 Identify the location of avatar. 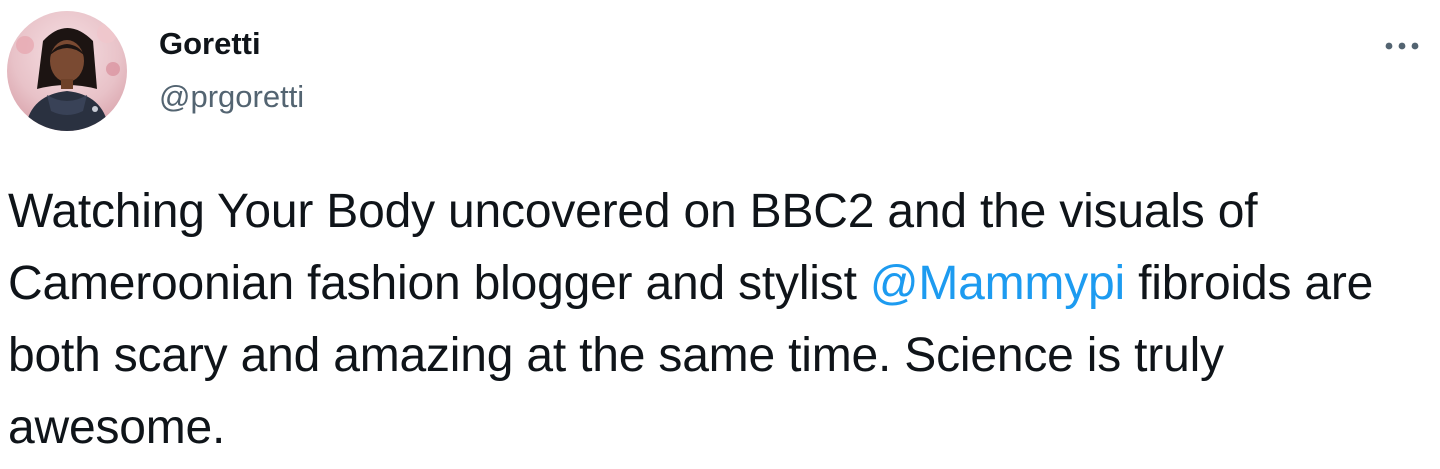
(67, 71).